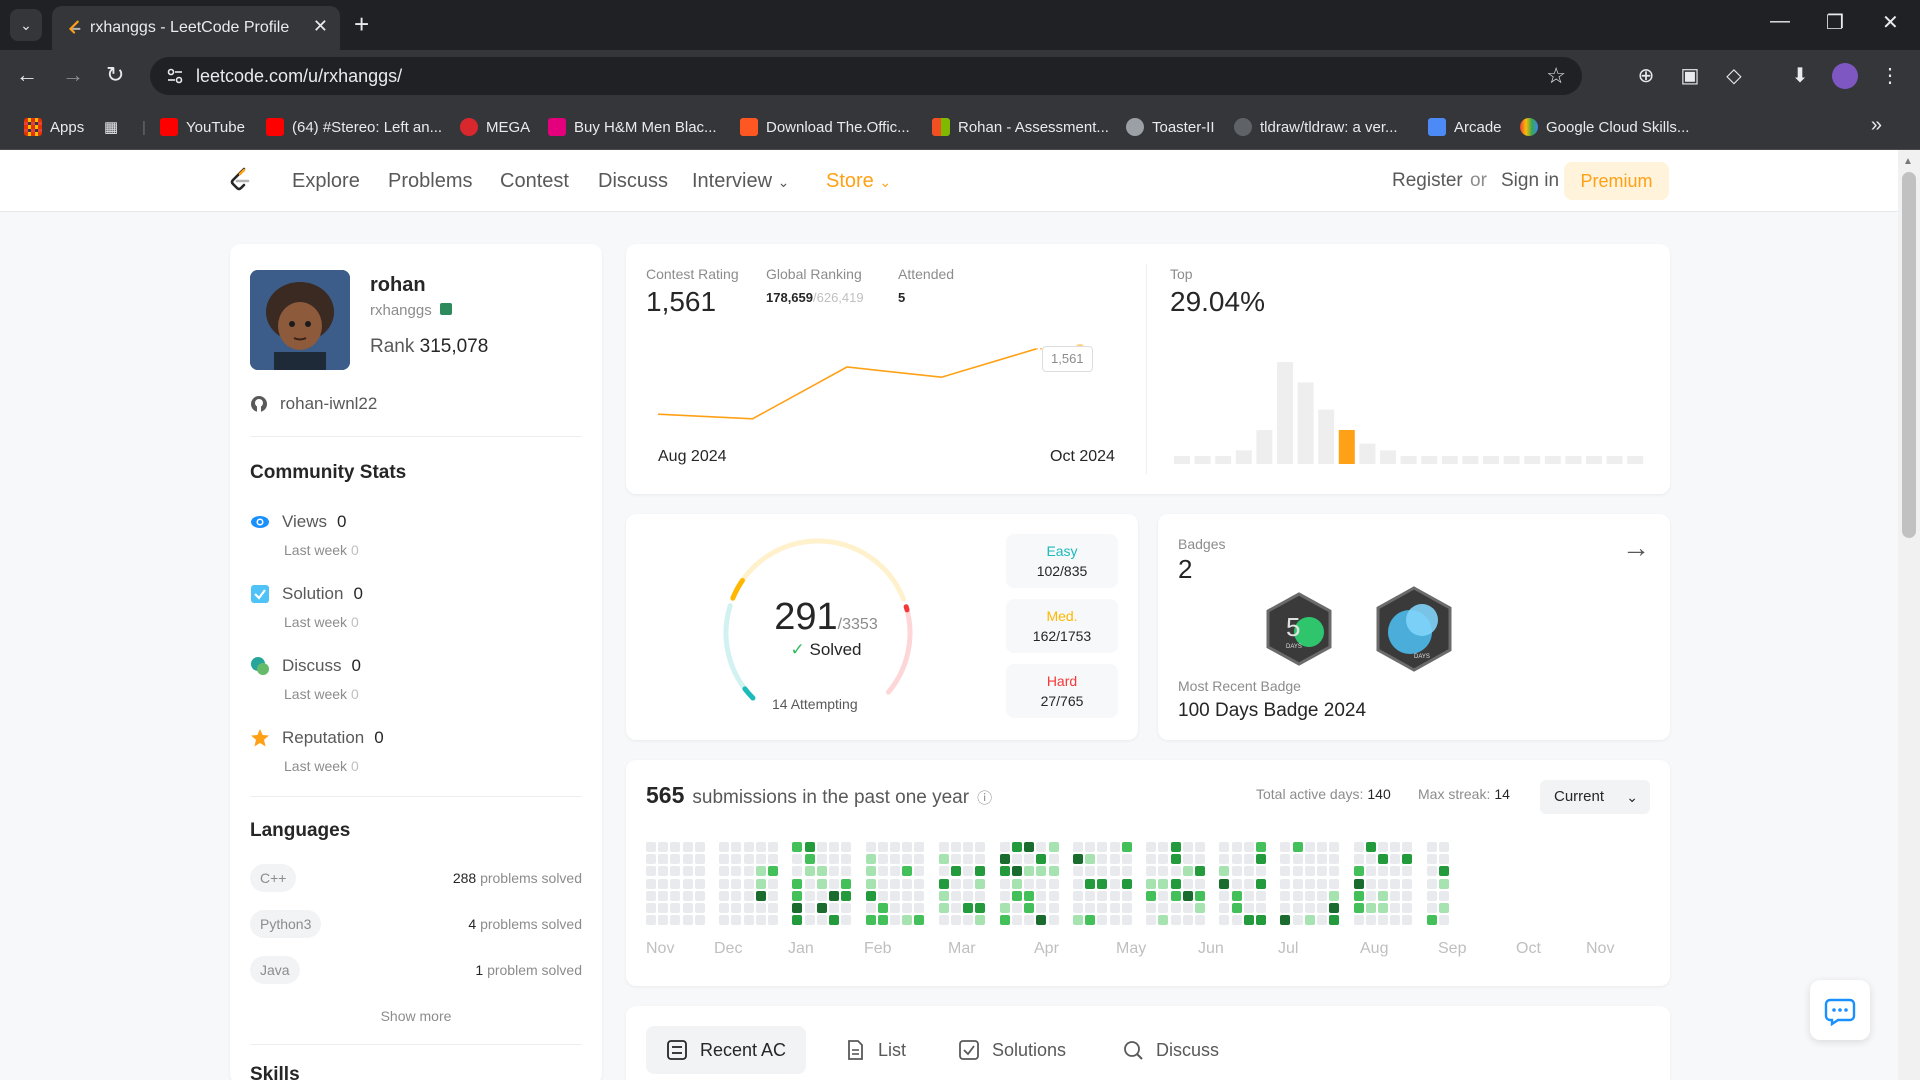  I want to click on download-icon: ⬇, so click(1800, 76).